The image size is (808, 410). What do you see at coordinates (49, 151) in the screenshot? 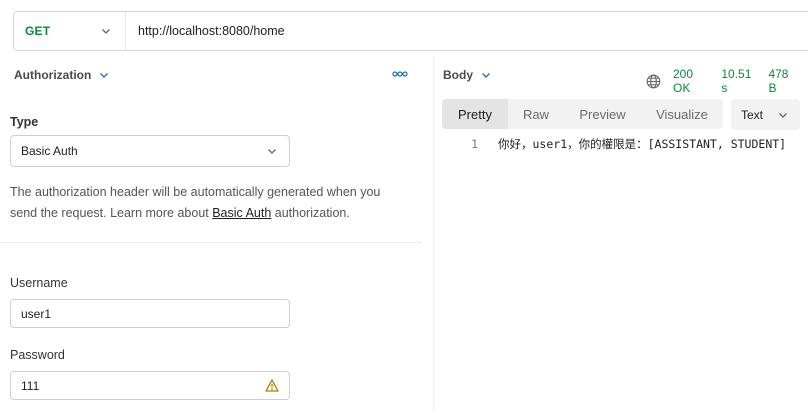
I see `auth-type-value: Basic Auth` at bounding box center [49, 151].